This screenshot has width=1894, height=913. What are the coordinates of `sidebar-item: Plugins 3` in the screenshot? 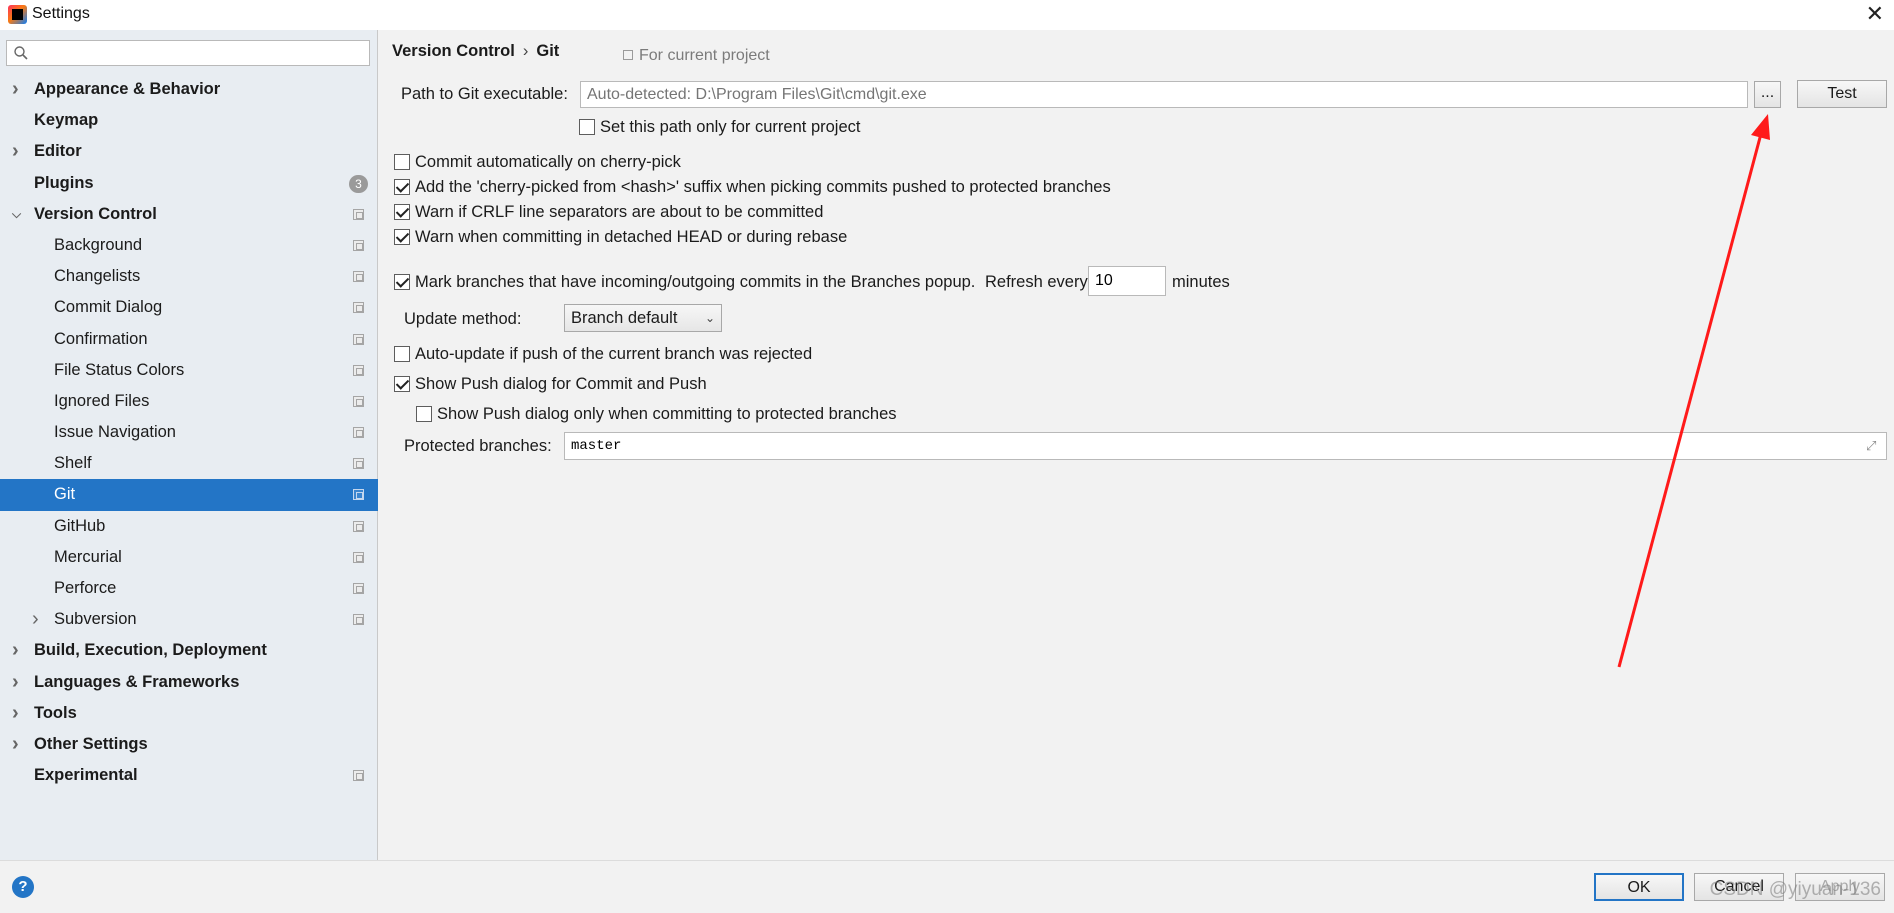 It's located at (189, 183).